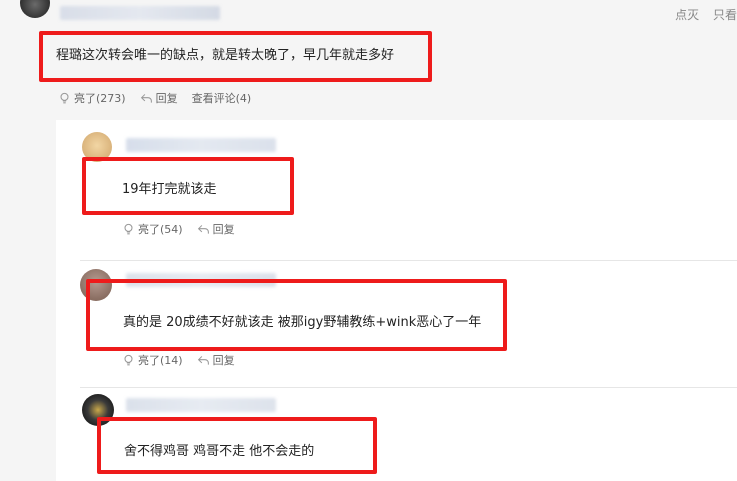 The height and width of the screenshot is (481, 737). I want to click on comment-actions: 亮了(273) 回复 查看评论(4), so click(154, 98).